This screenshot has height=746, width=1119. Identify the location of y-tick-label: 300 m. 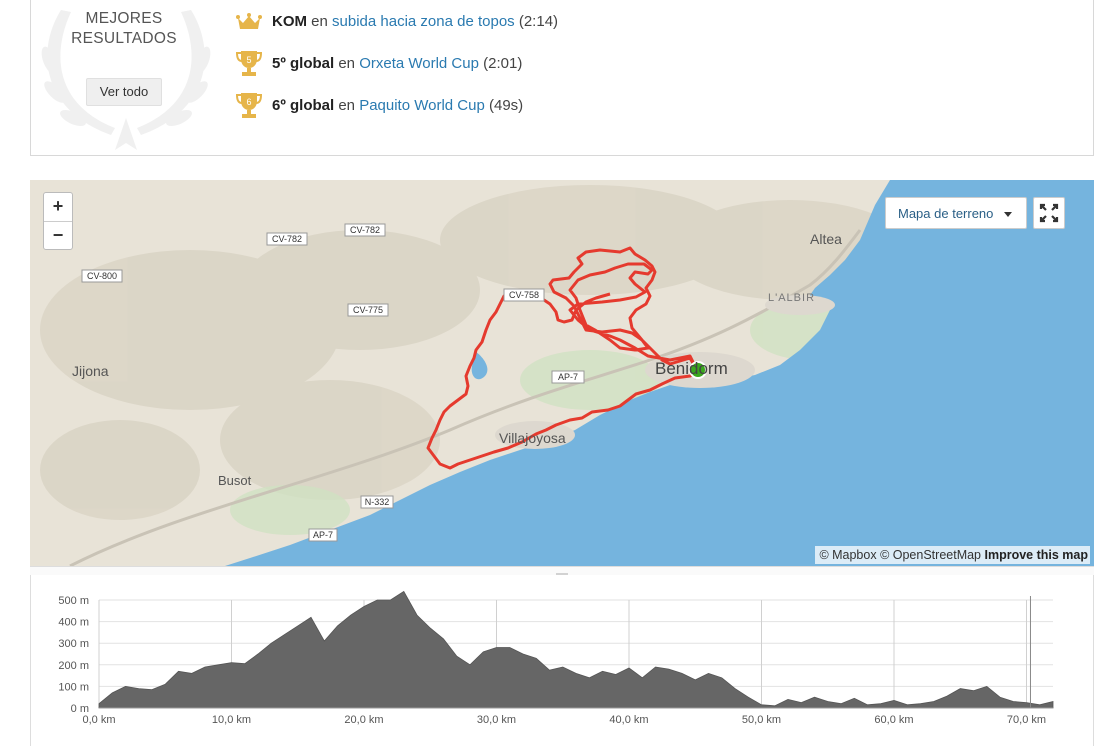
(73, 644).